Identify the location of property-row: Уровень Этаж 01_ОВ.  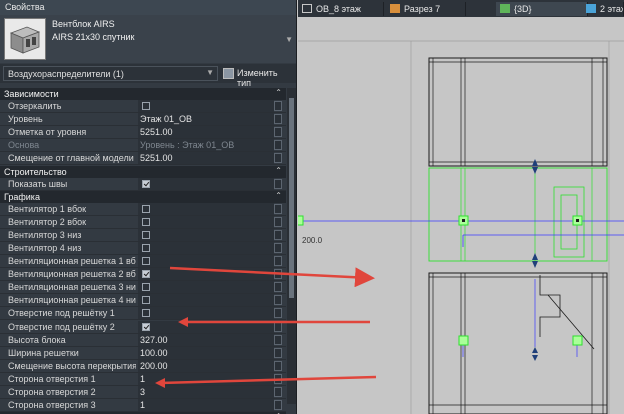
(143, 120).